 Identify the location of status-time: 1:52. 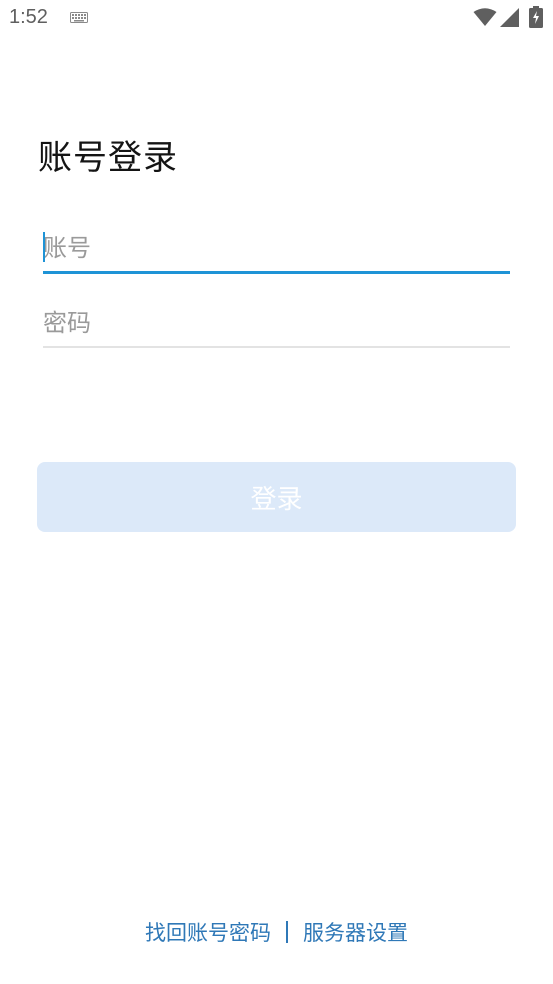
(28, 17).